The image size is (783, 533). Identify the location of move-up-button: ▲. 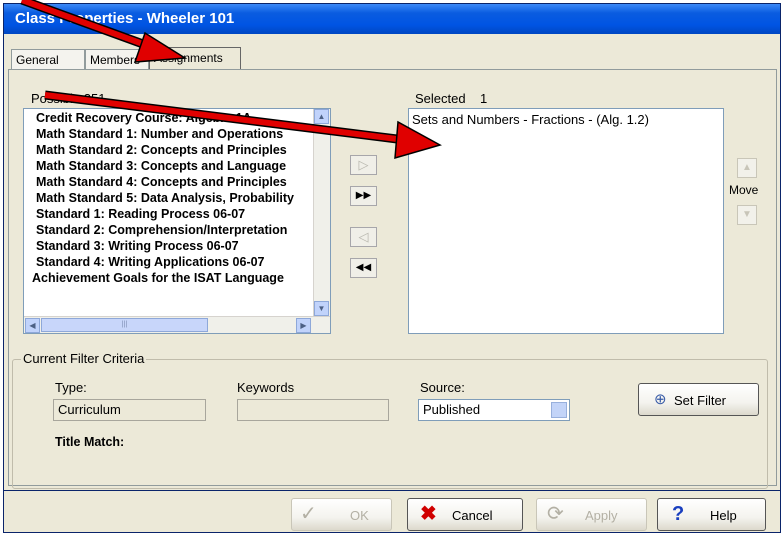
(747, 168).